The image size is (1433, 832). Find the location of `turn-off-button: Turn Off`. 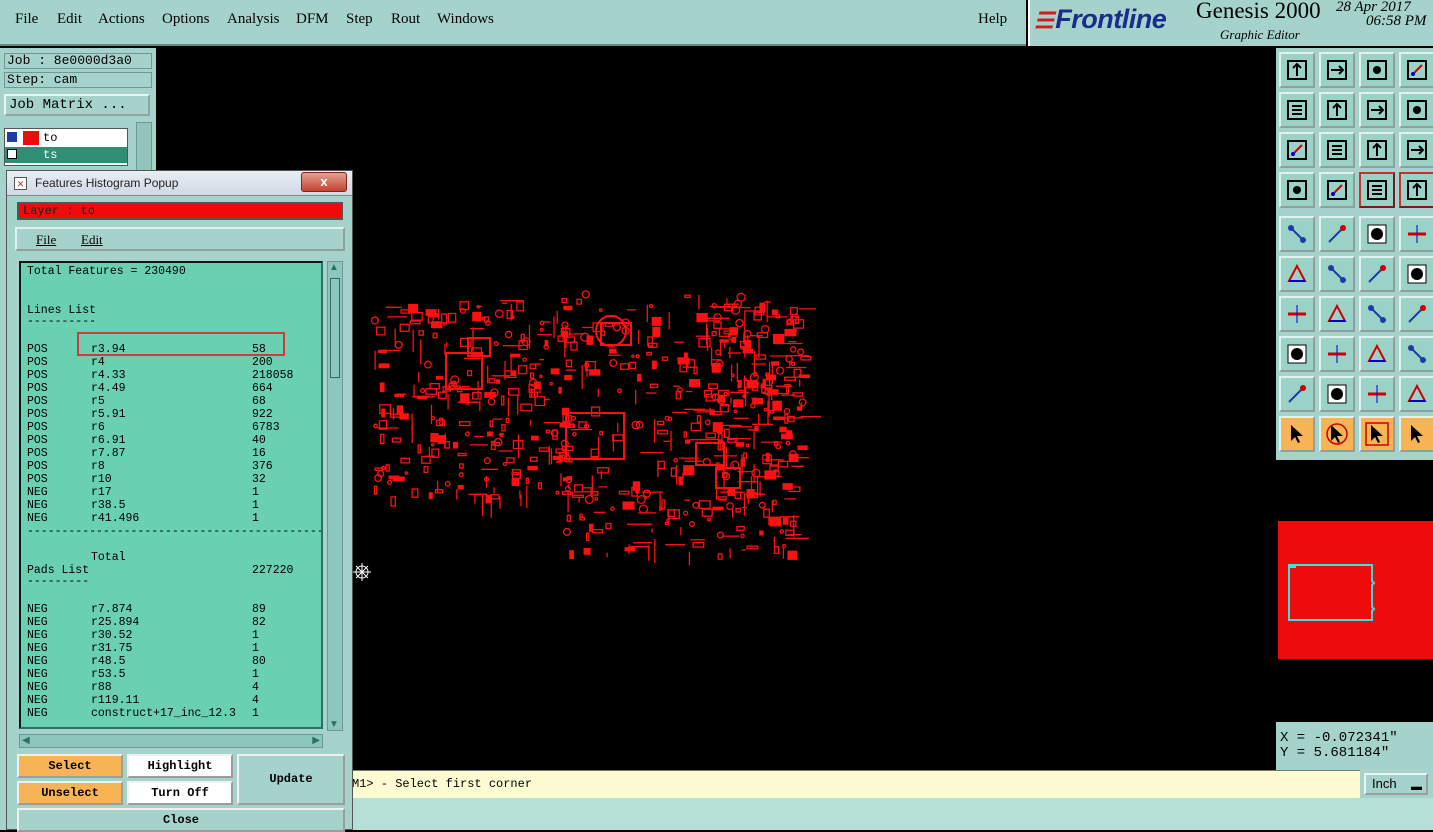

turn-off-button: Turn Off is located at coordinates (180, 793).